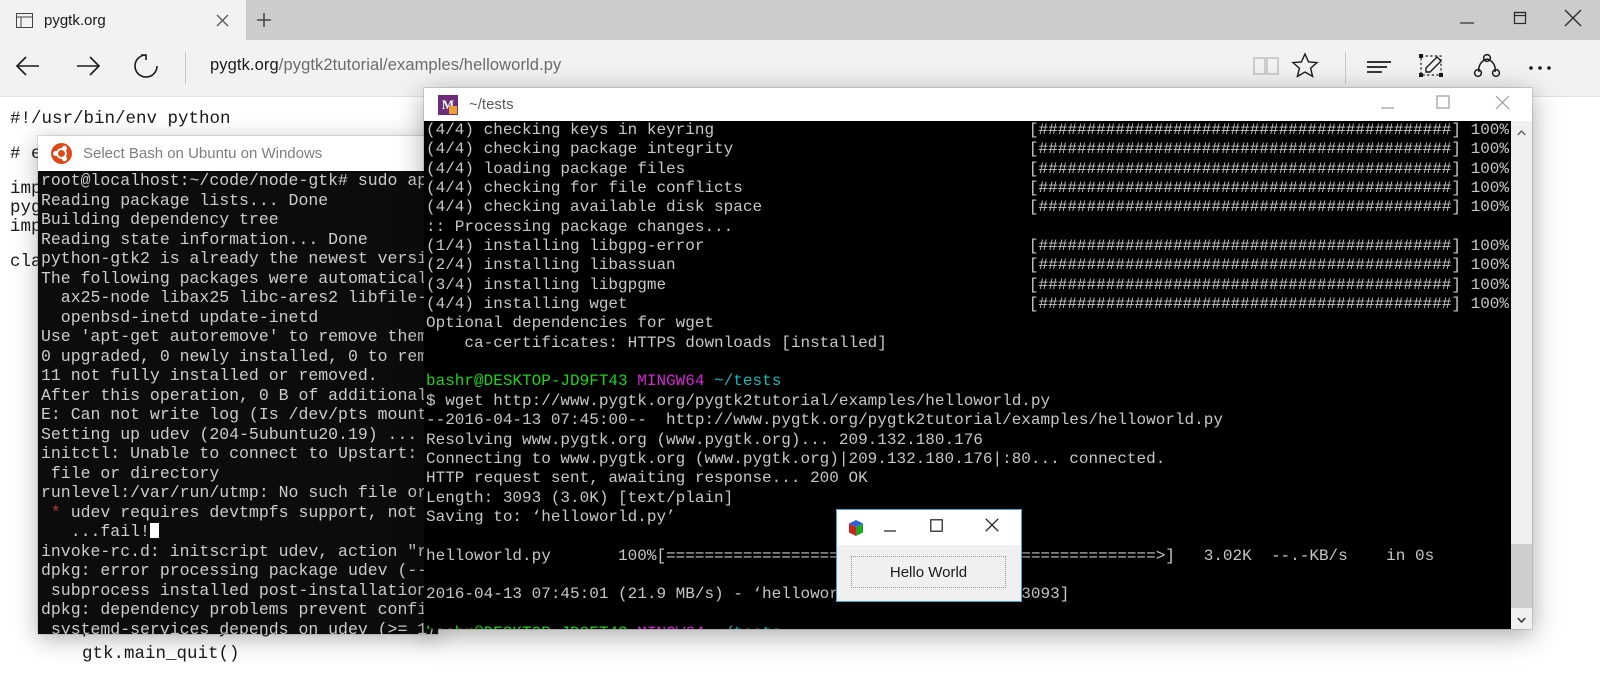  I want to click on mingw-scrollbar, so click(1521, 375).